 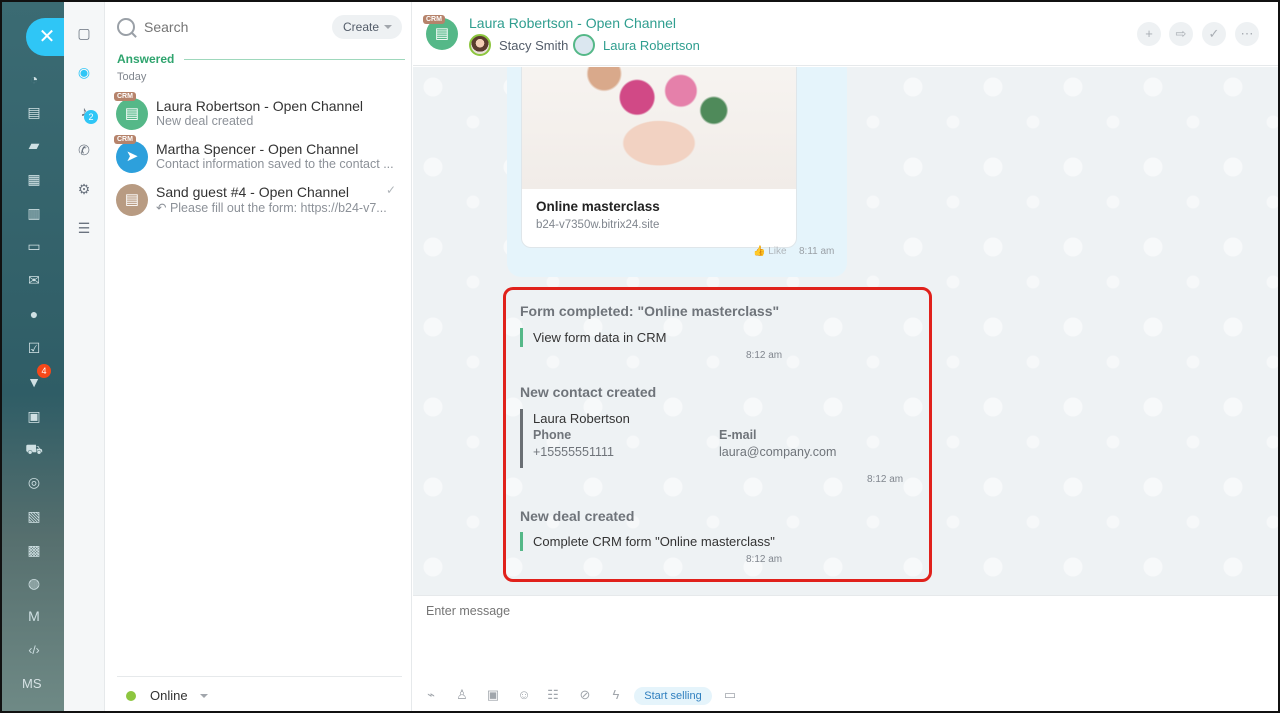 I want to click on target-icon: ◎, so click(x=34, y=482).